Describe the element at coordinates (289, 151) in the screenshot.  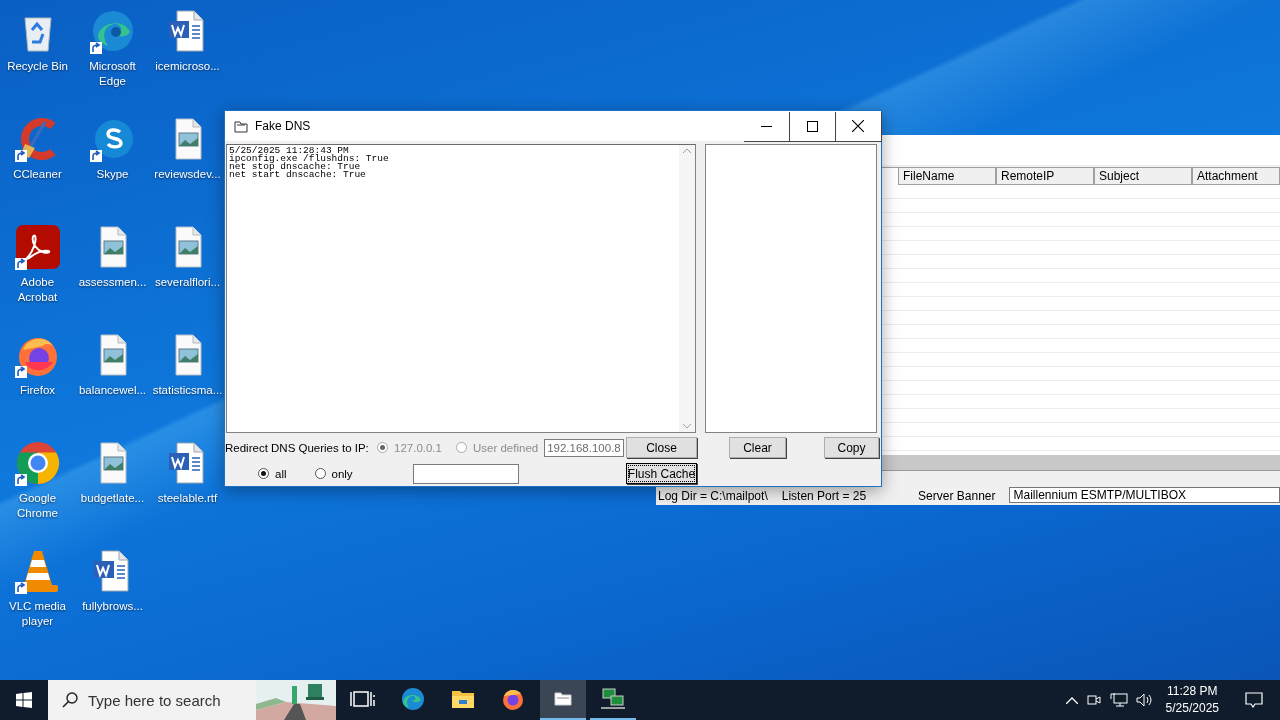
I see `log-line: 5/25/2025 11:28:43 PM` at that location.